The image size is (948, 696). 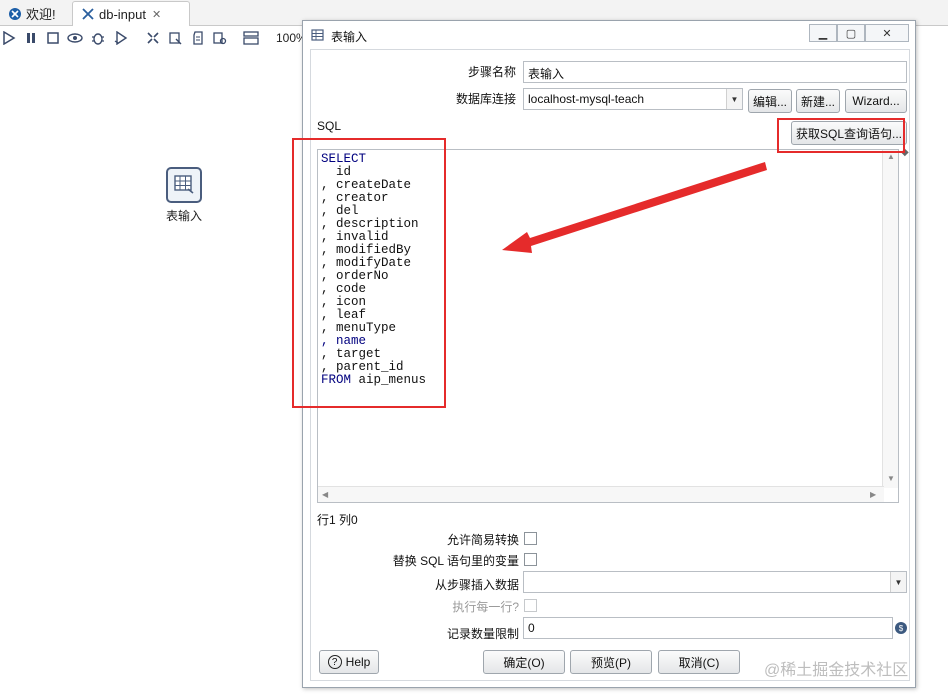 I want to click on watermark: @稀土掘金技术社区, so click(x=836, y=670).